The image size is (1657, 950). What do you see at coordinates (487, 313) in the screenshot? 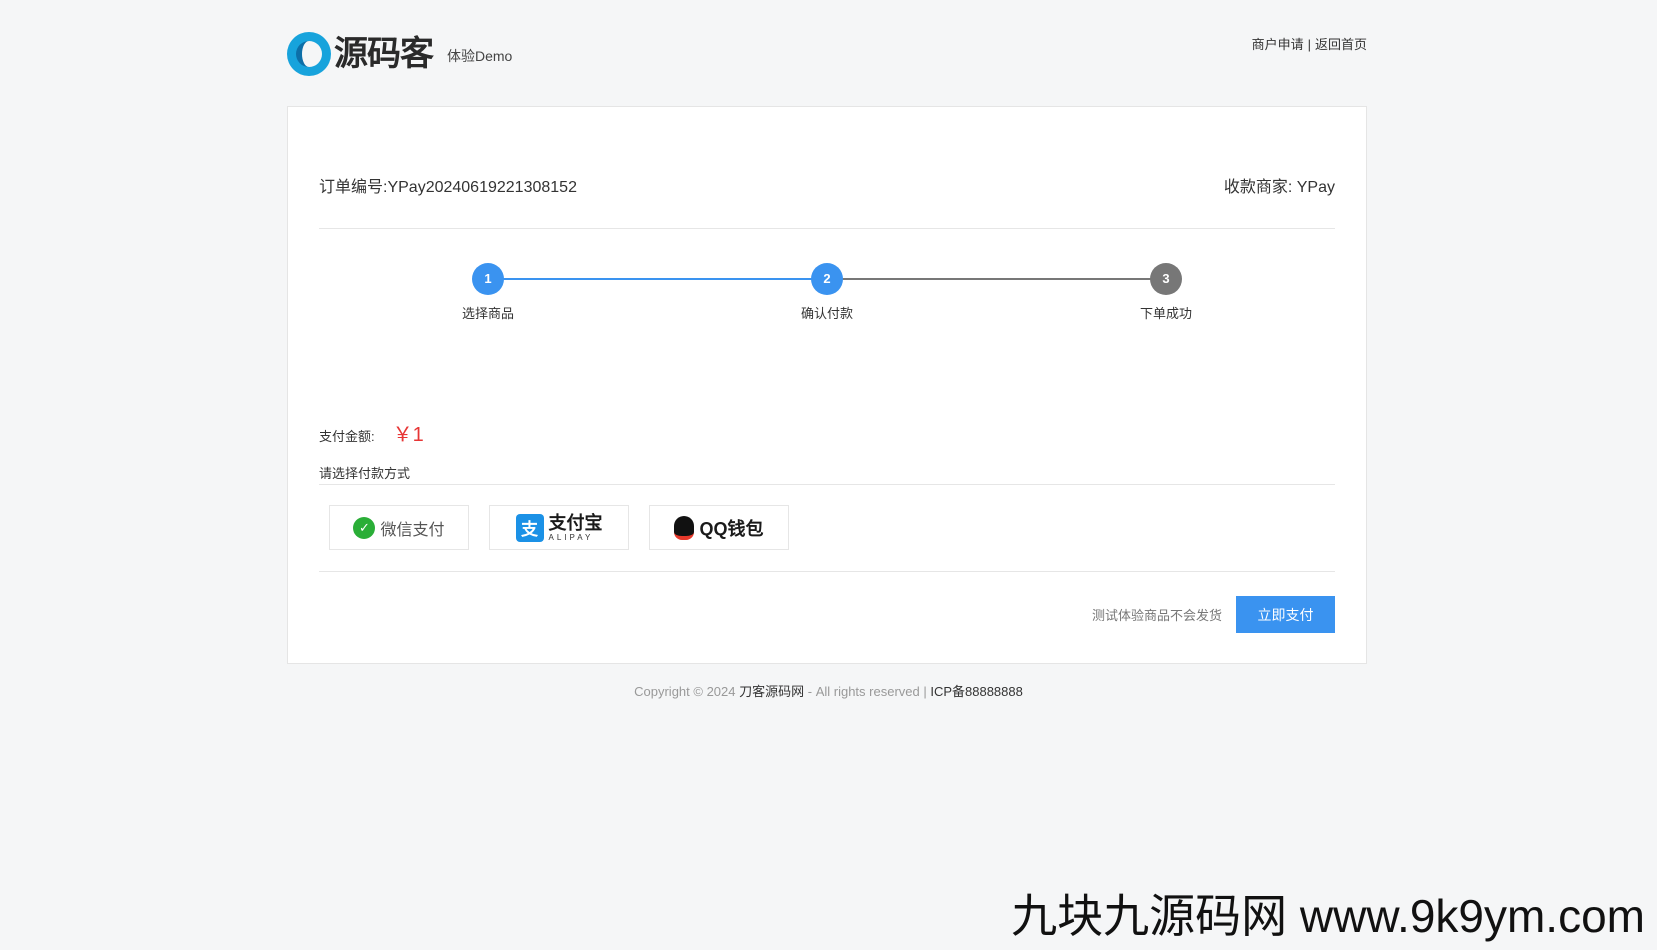
I see `step-1-label: 选择商品` at bounding box center [487, 313].